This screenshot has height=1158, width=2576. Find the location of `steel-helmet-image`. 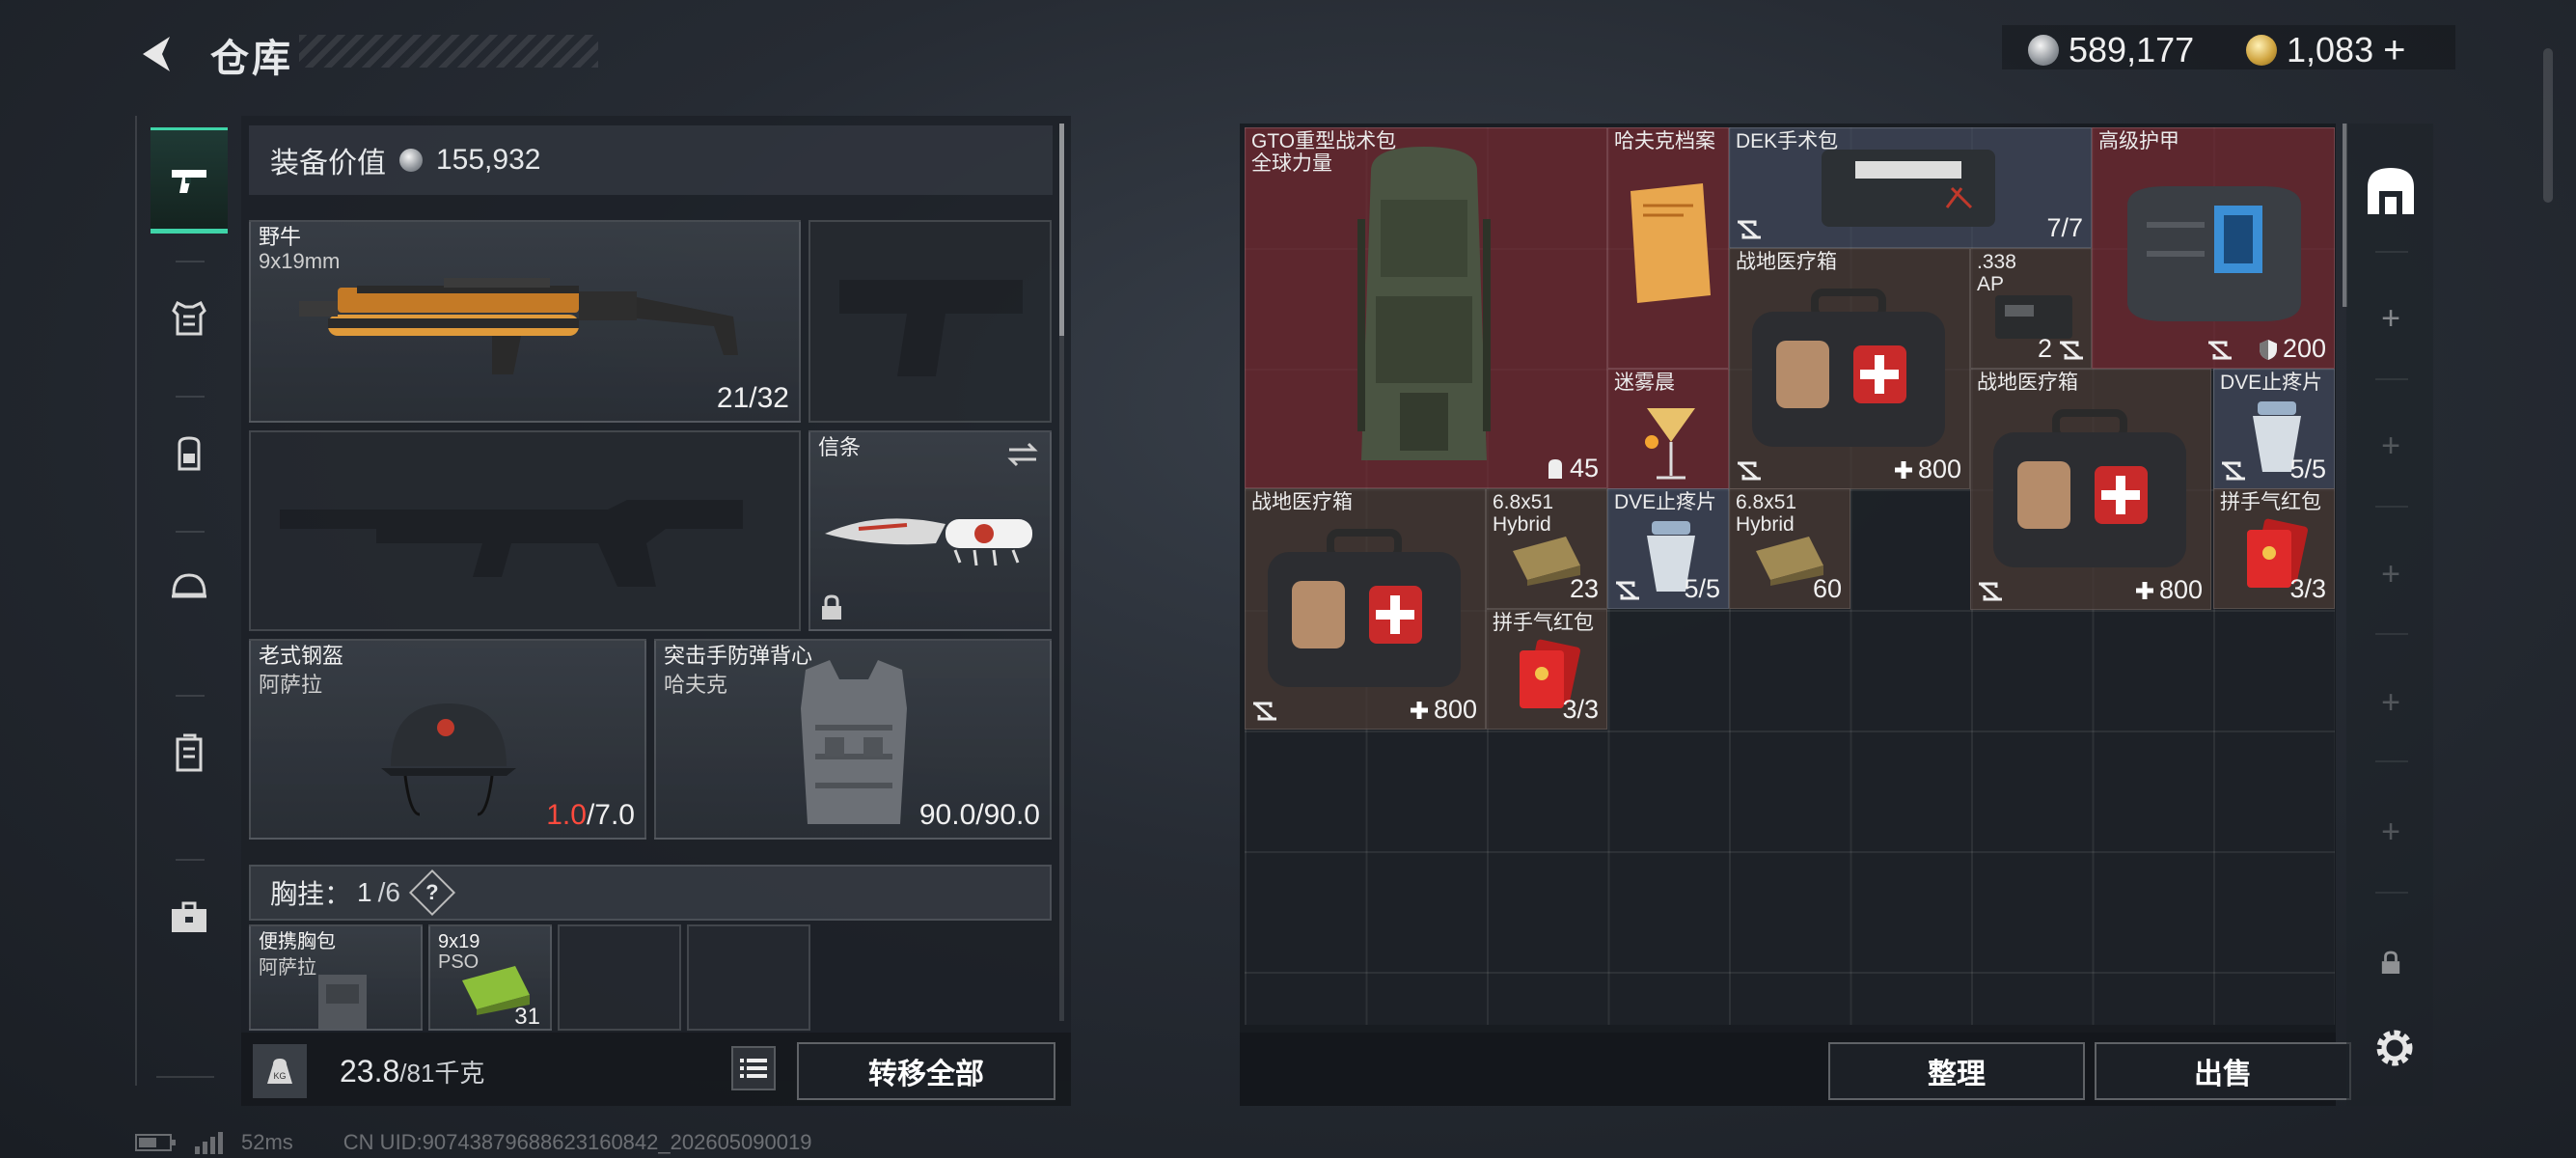

steel-helmet-image is located at coordinates (448, 759).